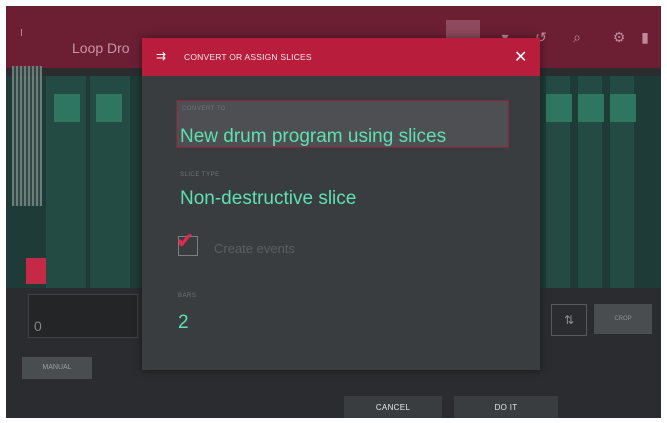  I want to click on dialog-header: ⇉ CONVERT OR ASSIGN SLICES ✕, so click(341, 57).